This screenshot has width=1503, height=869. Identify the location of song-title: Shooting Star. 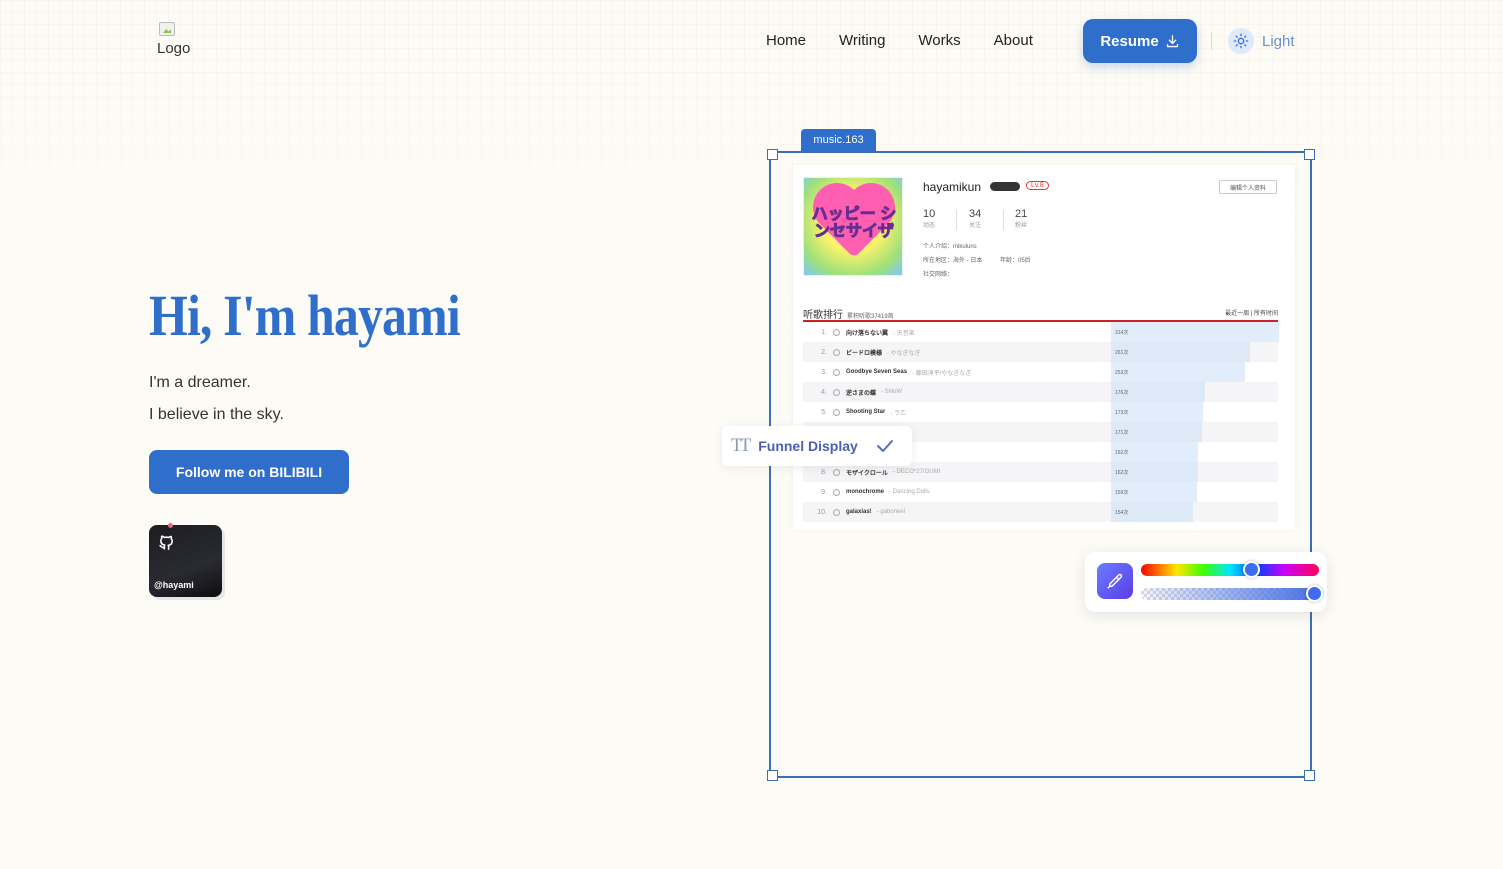
(865, 412).